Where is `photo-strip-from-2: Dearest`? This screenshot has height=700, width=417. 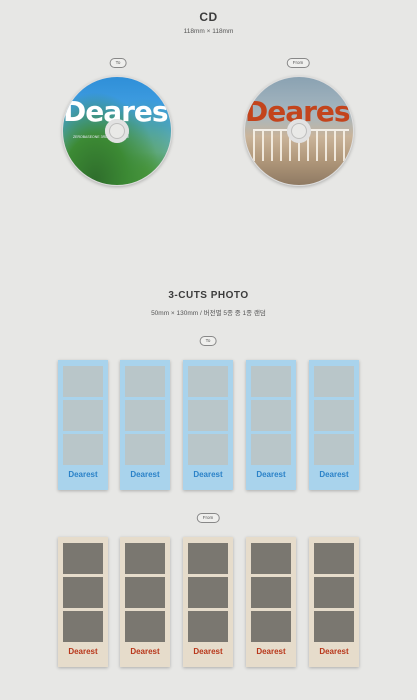 photo-strip-from-2: Dearest is located at coordinates (145, 602).